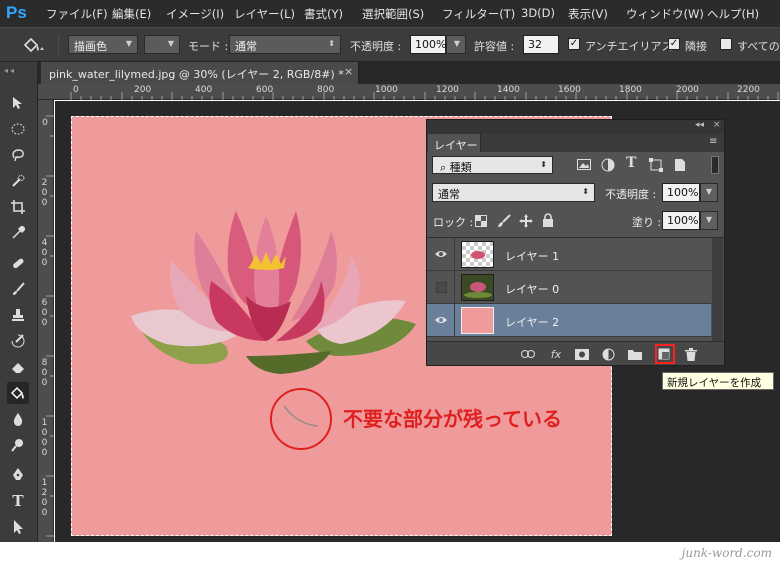  What do you see at coordinates (323, 14) in the screenshot?
I see `menu-type: 書式(Y)` at bounding box center [323, 14].